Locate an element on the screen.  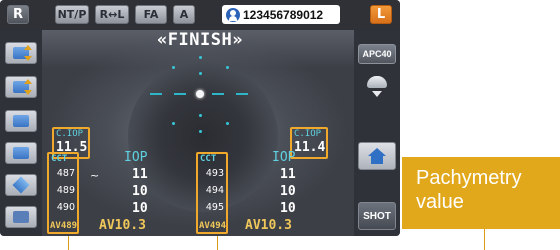
left-eye-button: L is located at coordinates (381, 14).